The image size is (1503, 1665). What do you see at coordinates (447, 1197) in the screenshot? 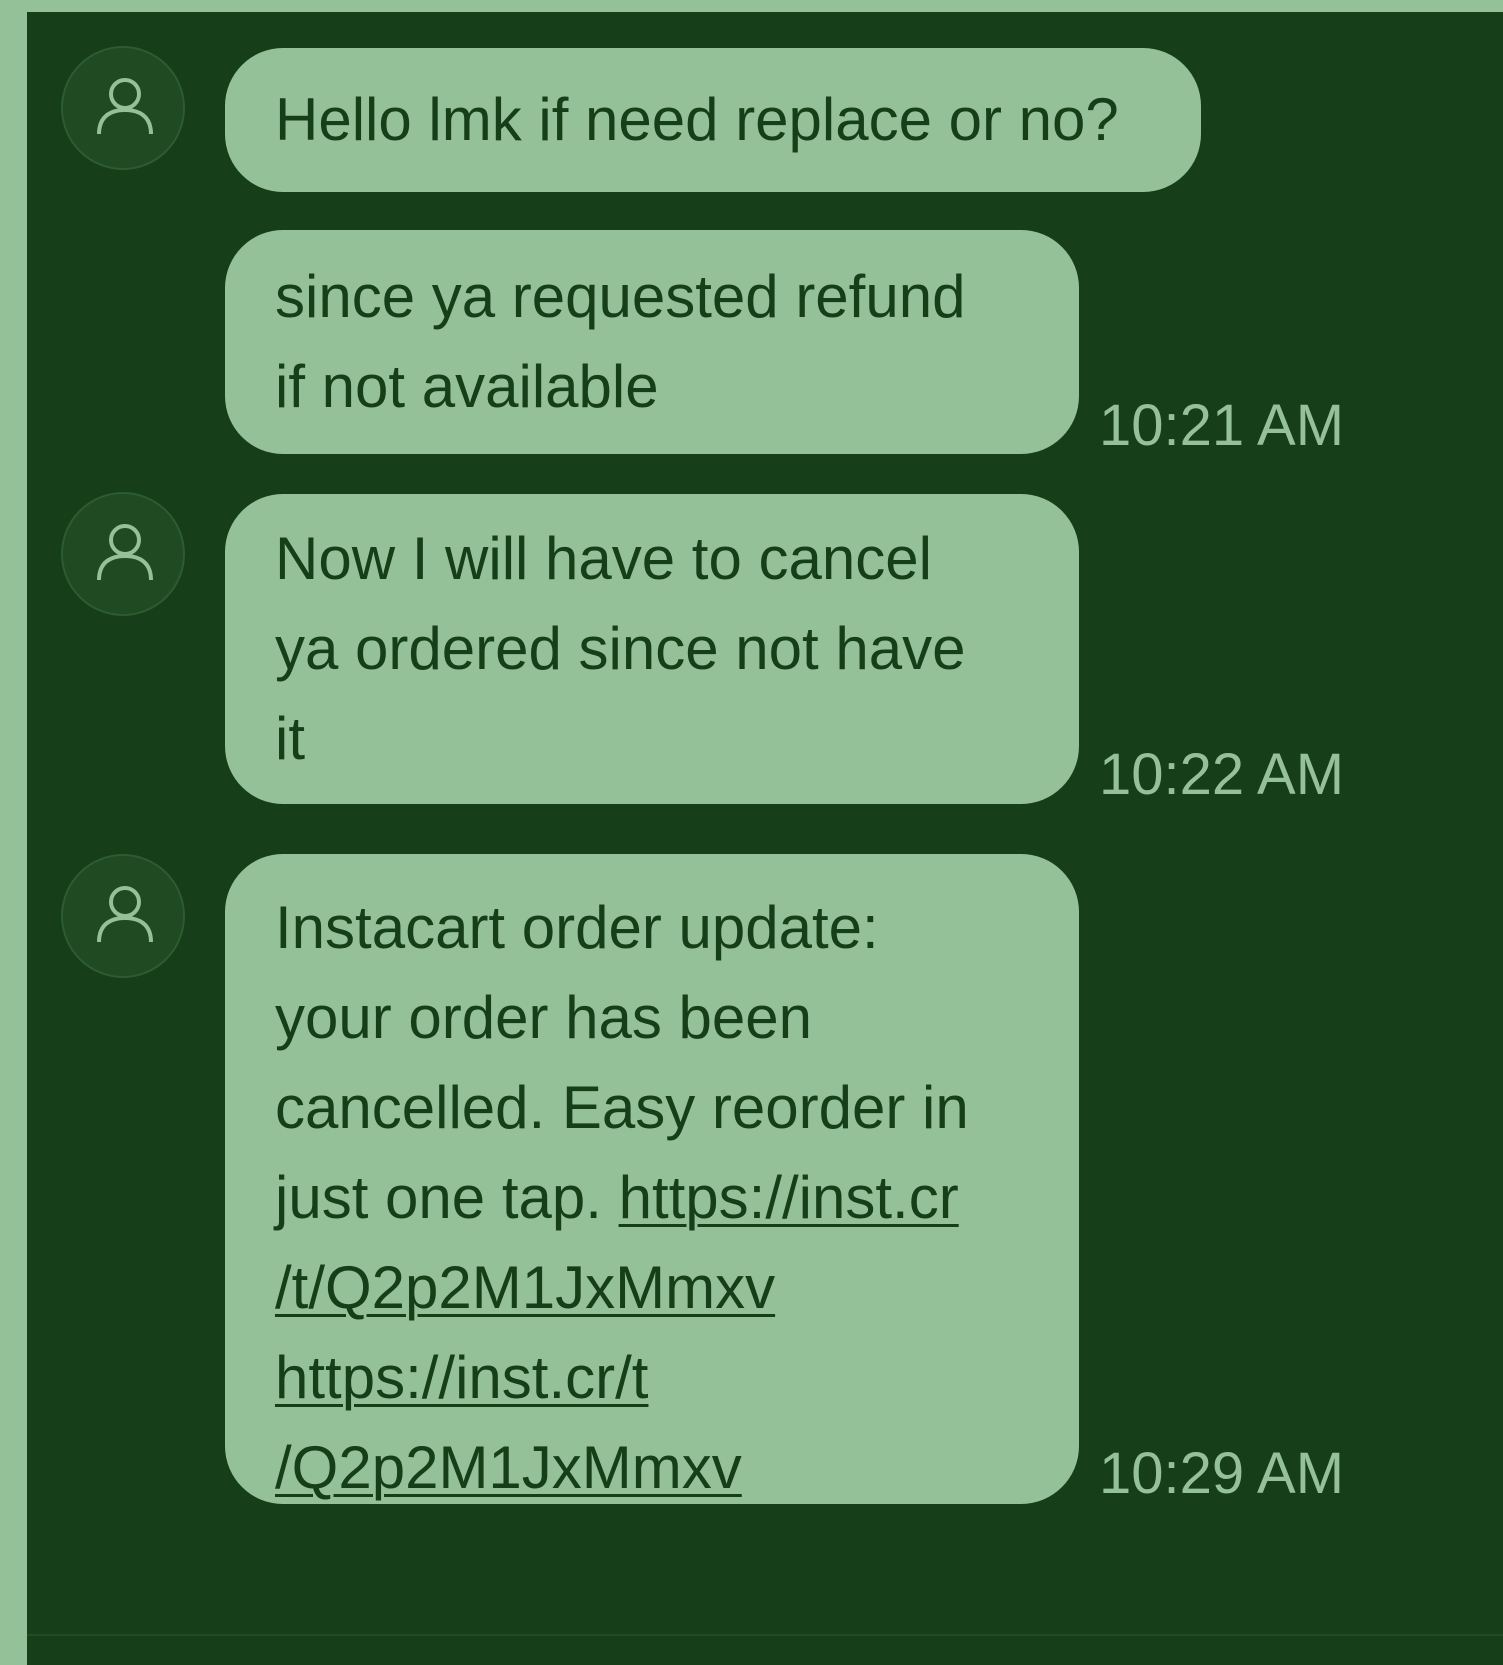
I see `message-text: just one tap.` at bounding box center [447, 1197].